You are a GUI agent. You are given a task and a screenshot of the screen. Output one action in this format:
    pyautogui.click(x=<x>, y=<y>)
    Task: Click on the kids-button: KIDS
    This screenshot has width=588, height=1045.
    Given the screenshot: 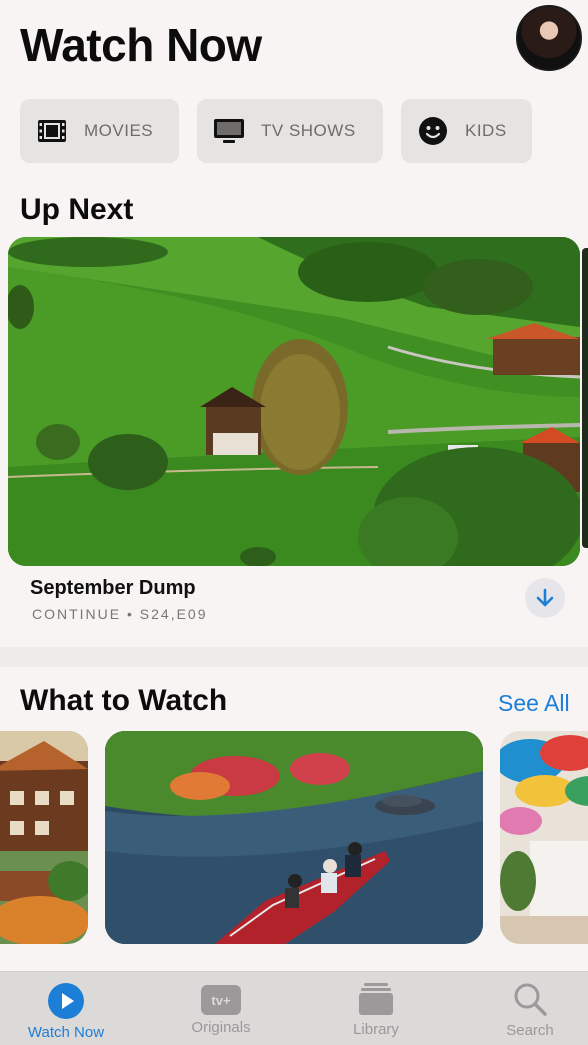 What is the action you would take?
    pyautogui.click(x=466, y=131)
    